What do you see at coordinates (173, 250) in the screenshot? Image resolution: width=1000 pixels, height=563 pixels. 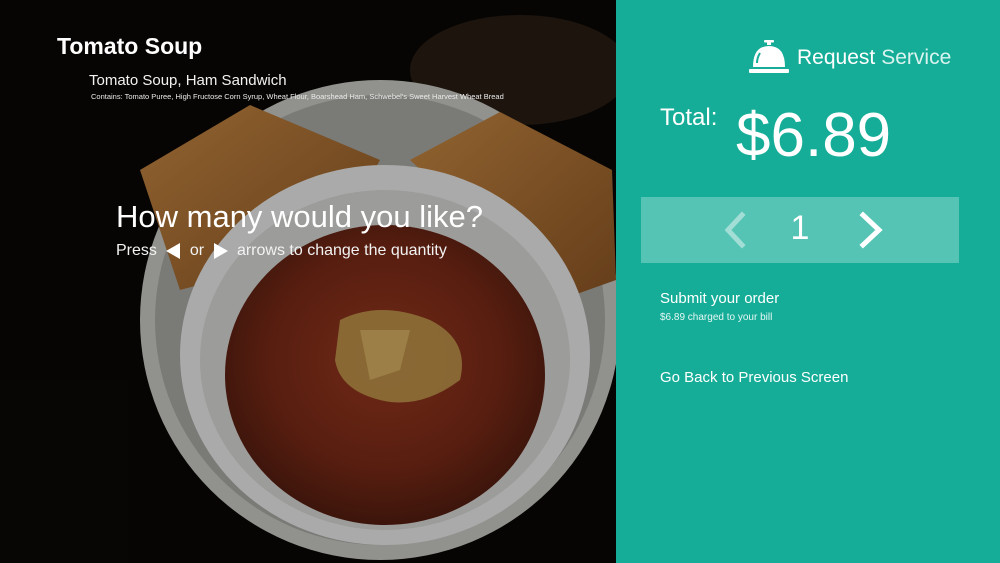 I see `triangle-left-icon` at bounding box center [173, 250].